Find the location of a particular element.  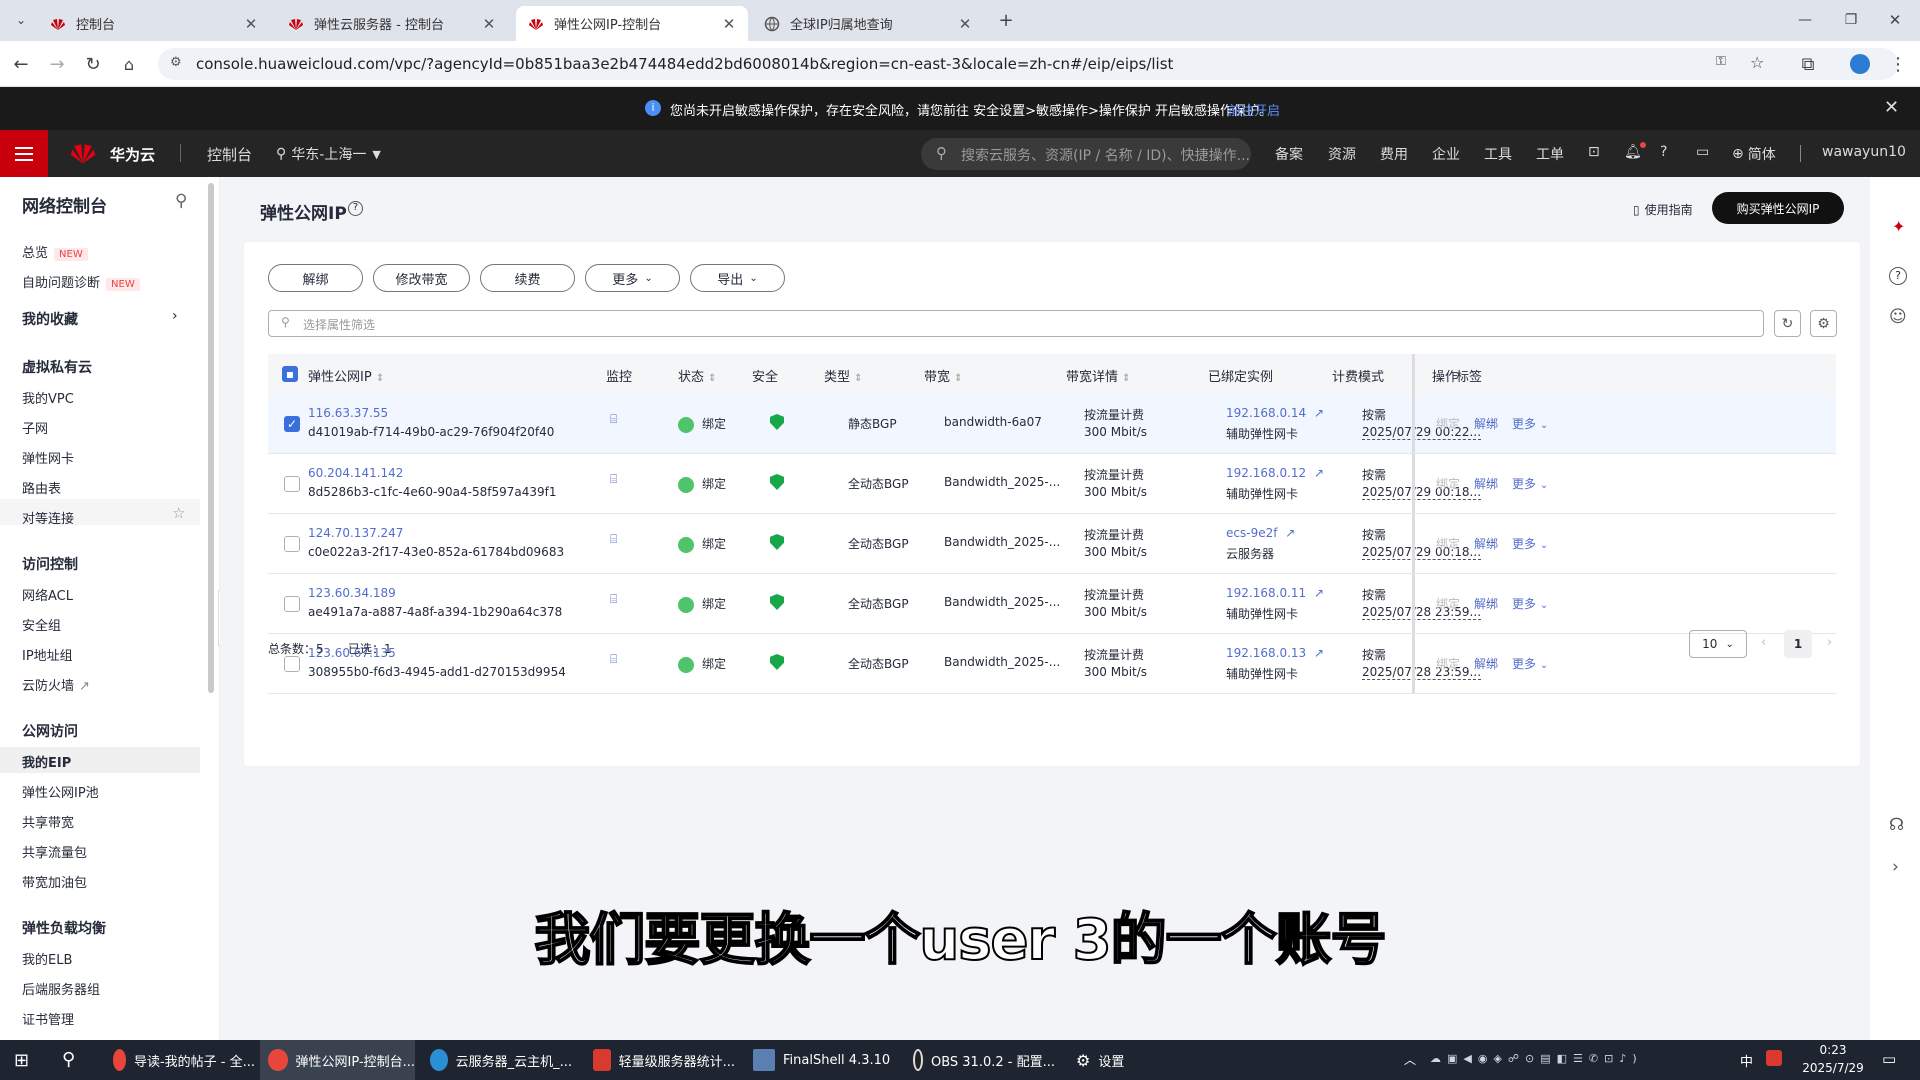

select-all-checkbox: ▪ is located at coordinates (290, 374).